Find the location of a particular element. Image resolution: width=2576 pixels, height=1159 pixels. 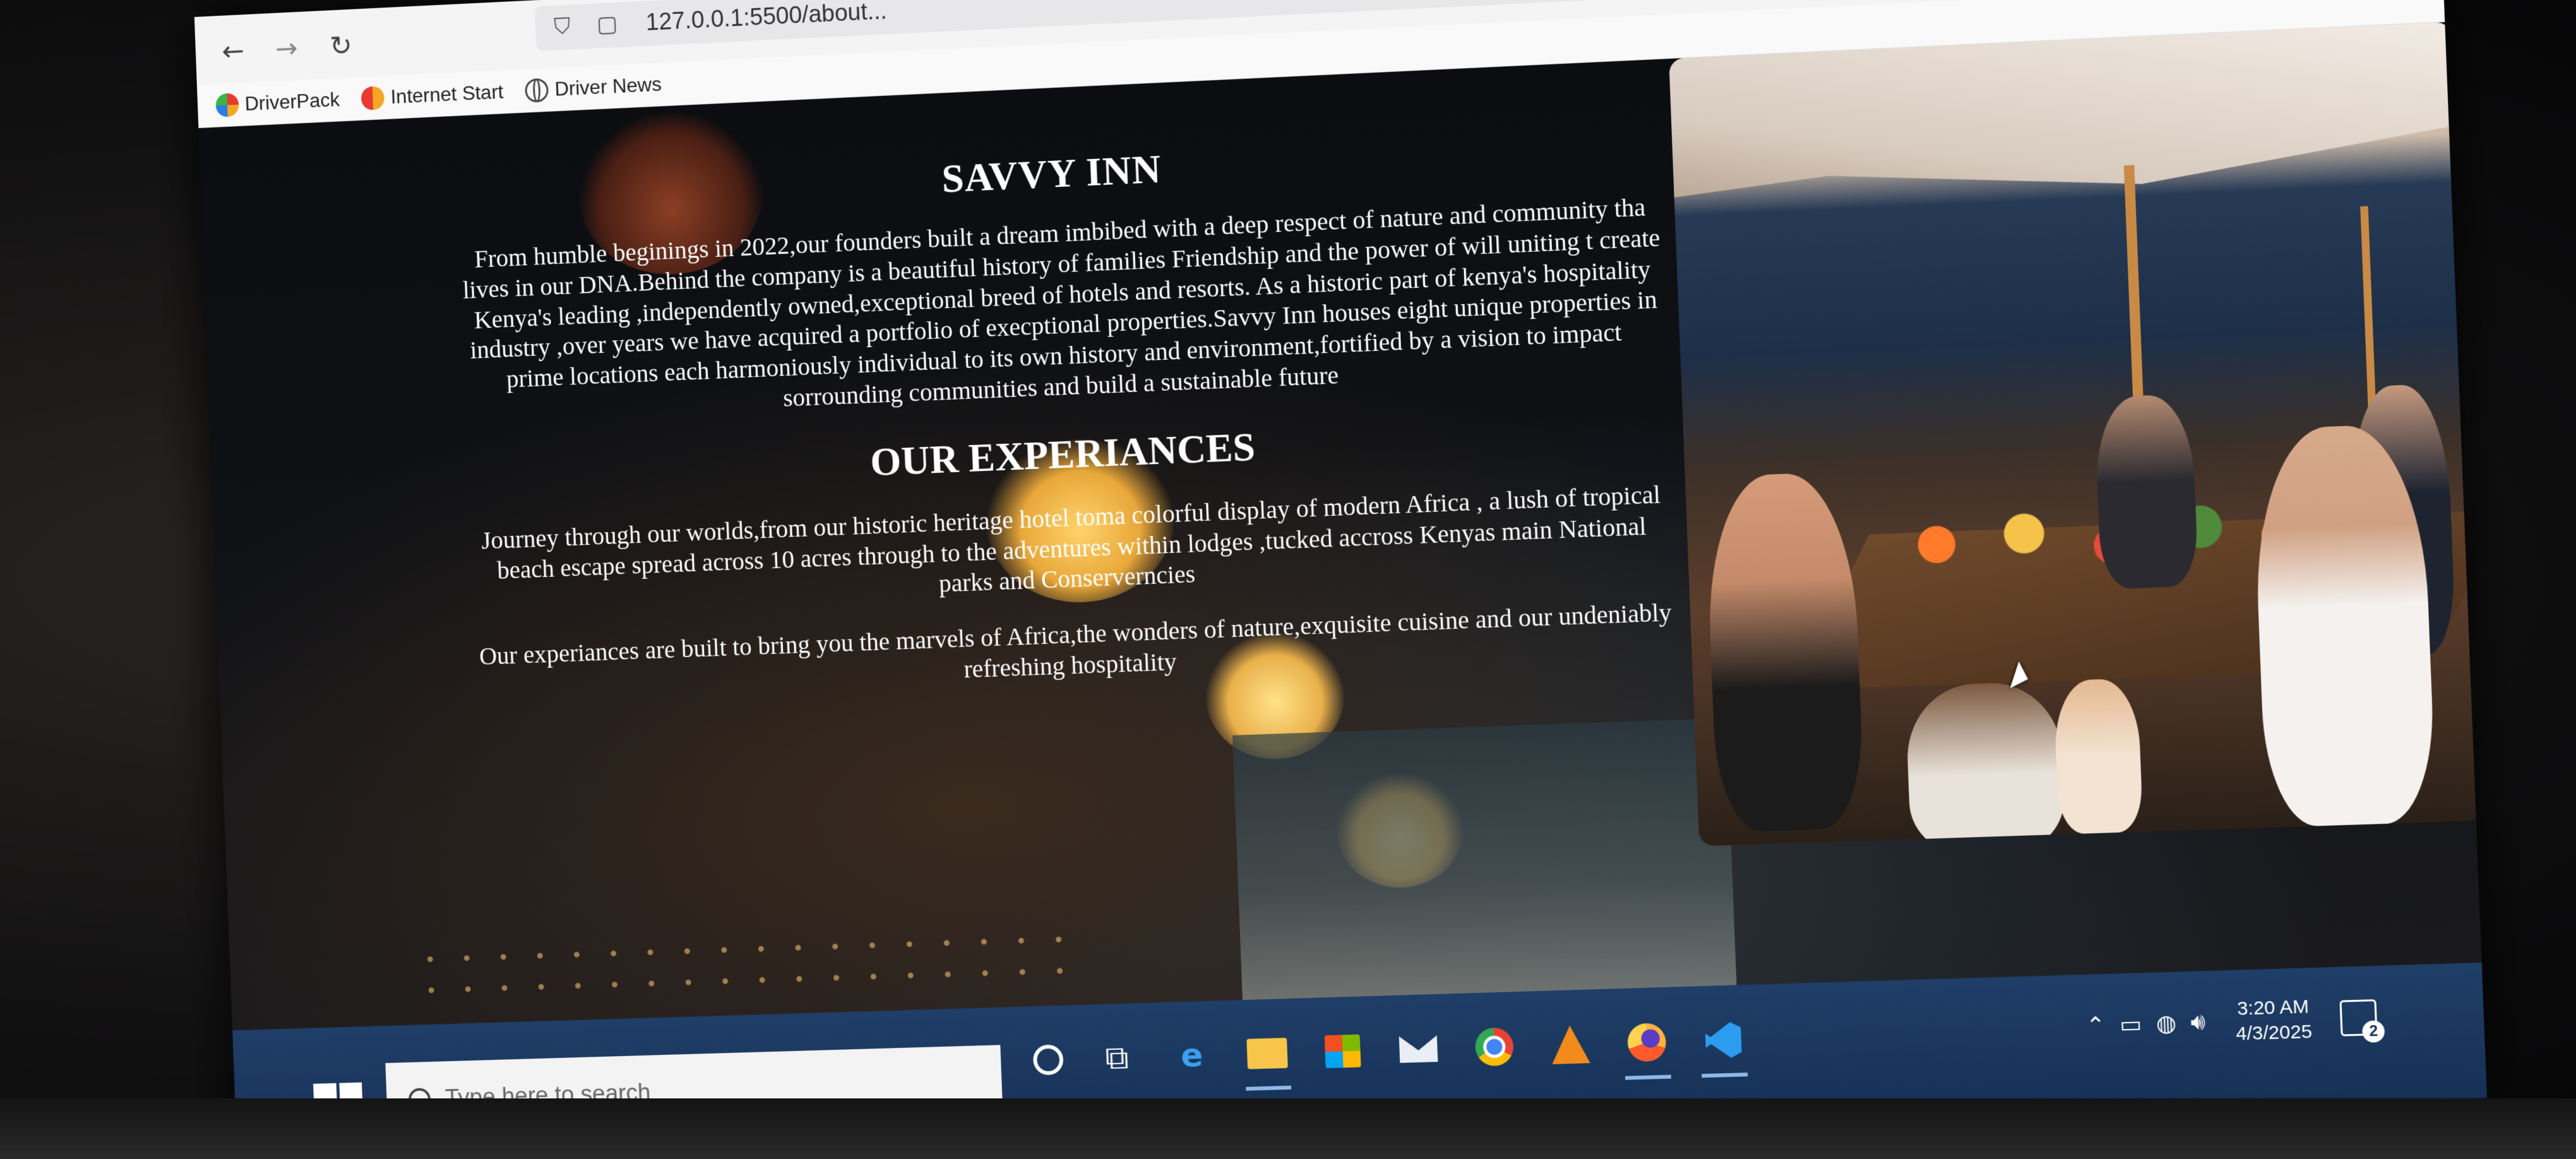

forward-arrow-icon: → is located at coordinates (287, 48).